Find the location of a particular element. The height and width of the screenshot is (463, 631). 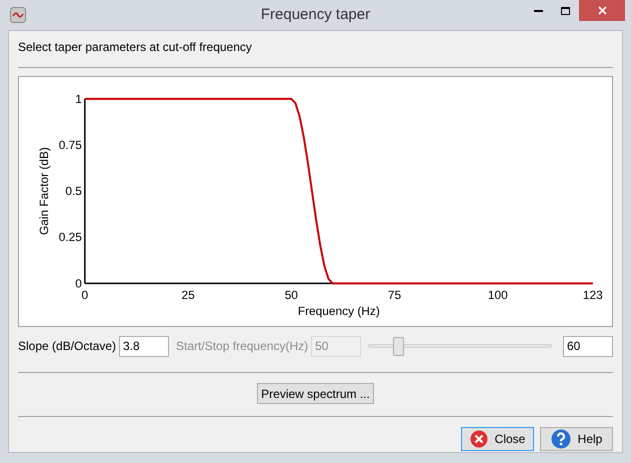

y-tick-label: 0.75 is located at coordinates (70, 145).